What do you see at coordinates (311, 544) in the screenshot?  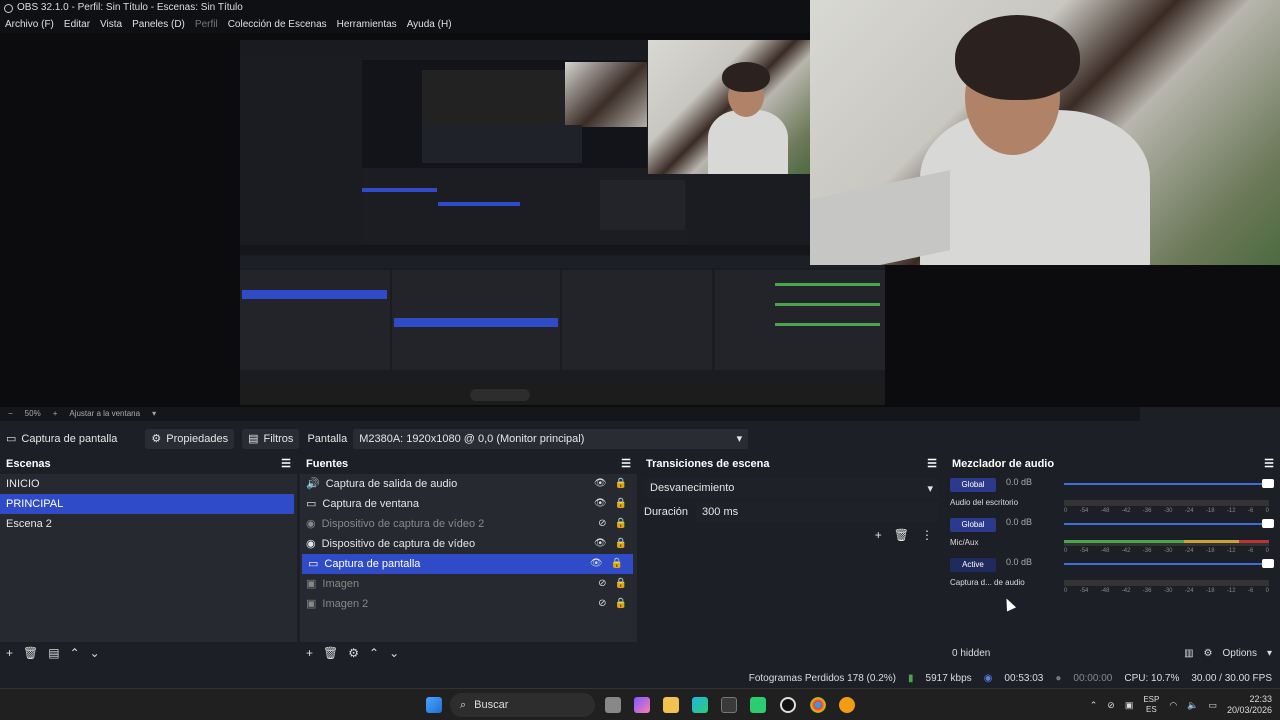 I see `camera-icon: ◉` at bounding box center [311, 544].